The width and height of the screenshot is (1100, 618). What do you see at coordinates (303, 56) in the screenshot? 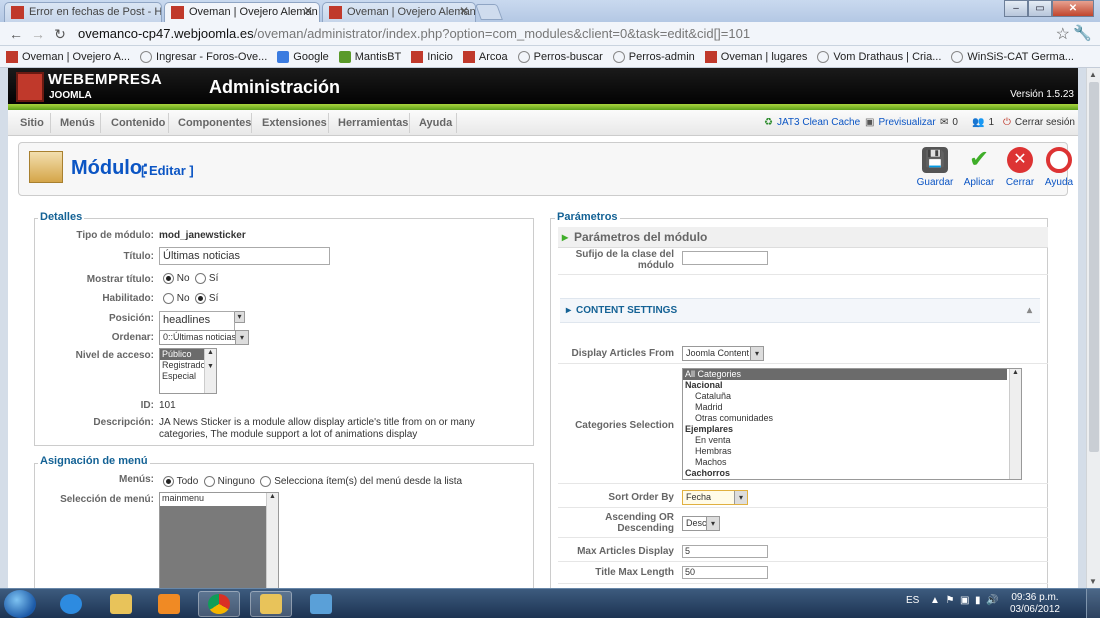
I see `bookmark-item: Google` at bounding box center [303, 56].